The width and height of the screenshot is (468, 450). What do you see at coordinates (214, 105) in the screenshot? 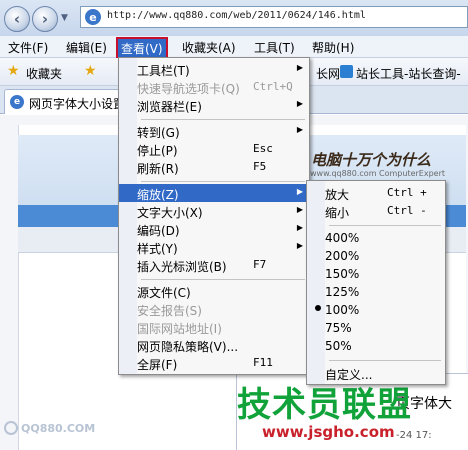
I see `menu-item-explorer-bars: 浏览器栏(E) ▶` at bounding box center [214, 105].